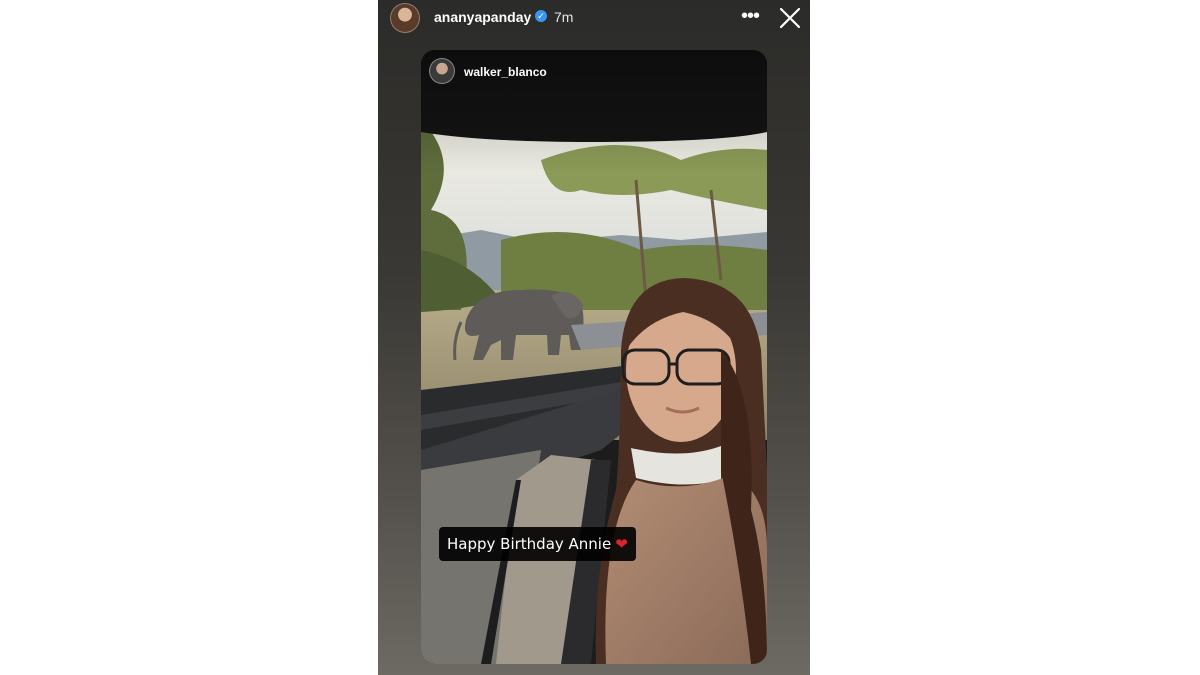  I want to click on story-timestamp: 7m, so click(564, 17).